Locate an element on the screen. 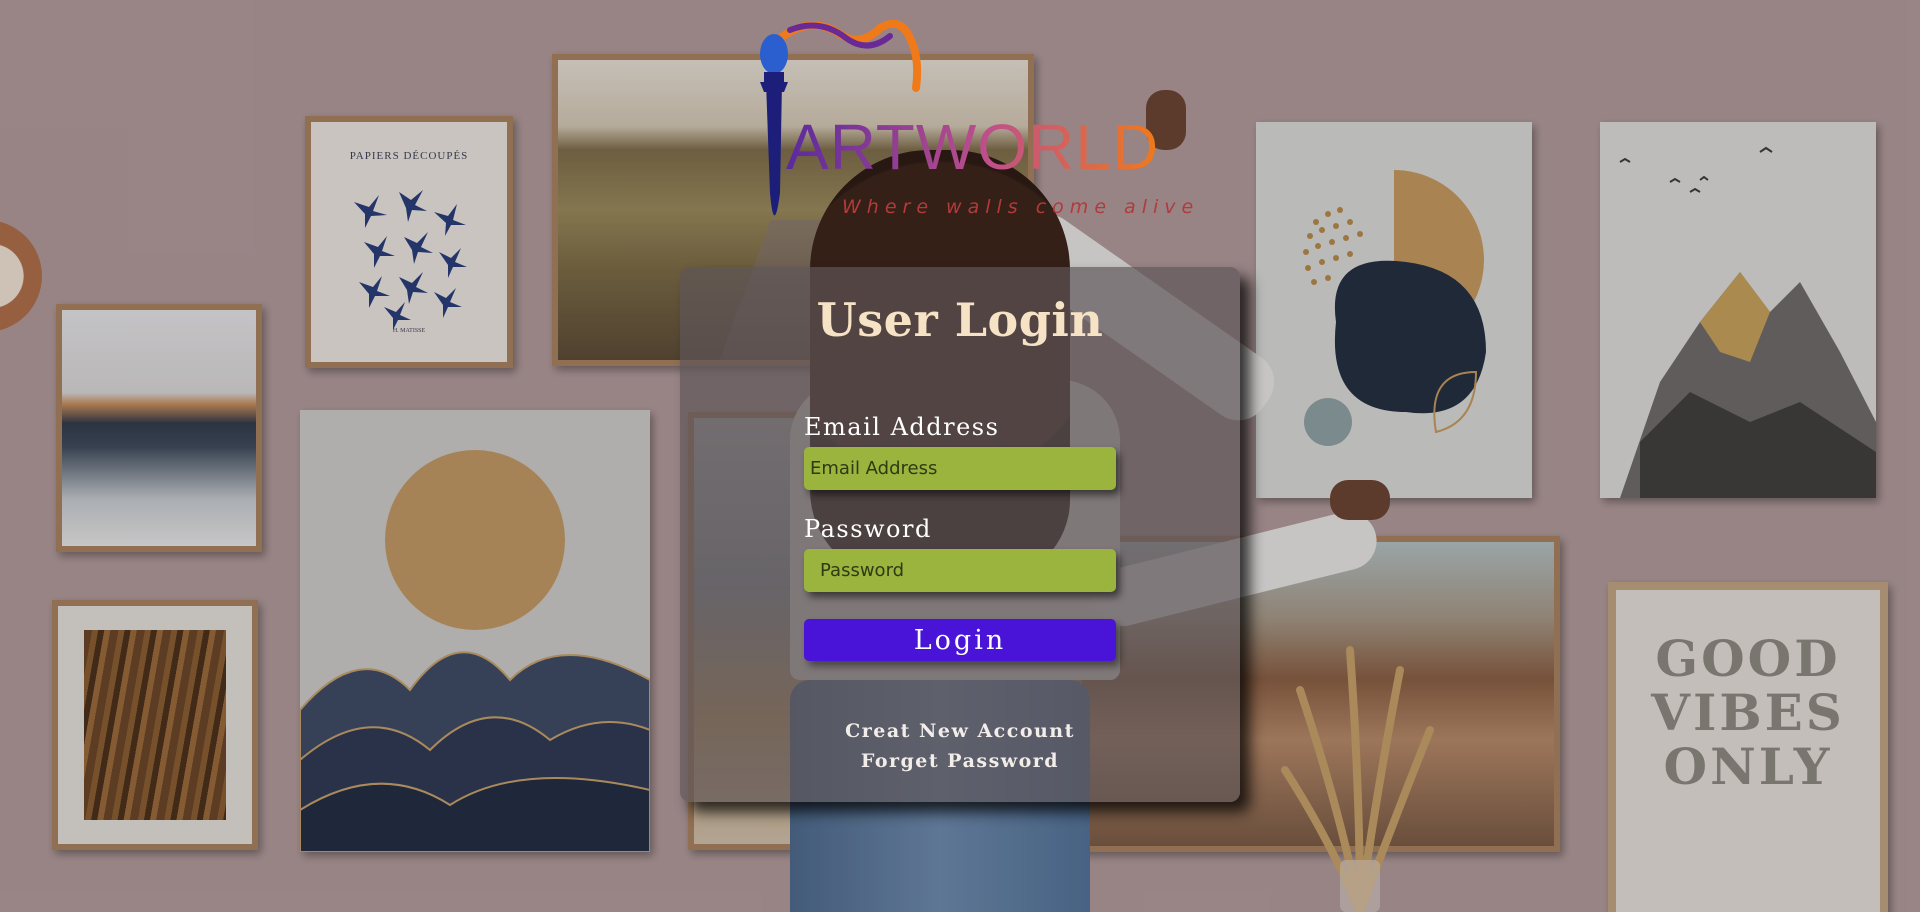  login-button: Login is located at coordinates (960, 640).